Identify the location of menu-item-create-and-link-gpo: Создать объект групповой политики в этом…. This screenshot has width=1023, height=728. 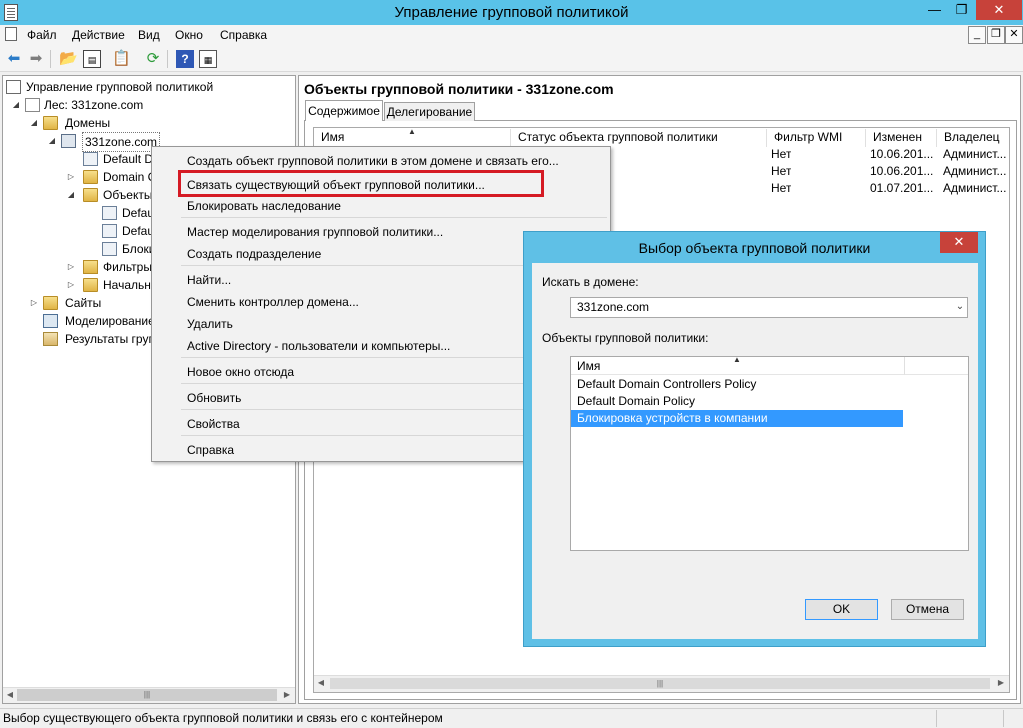
(373, 161).